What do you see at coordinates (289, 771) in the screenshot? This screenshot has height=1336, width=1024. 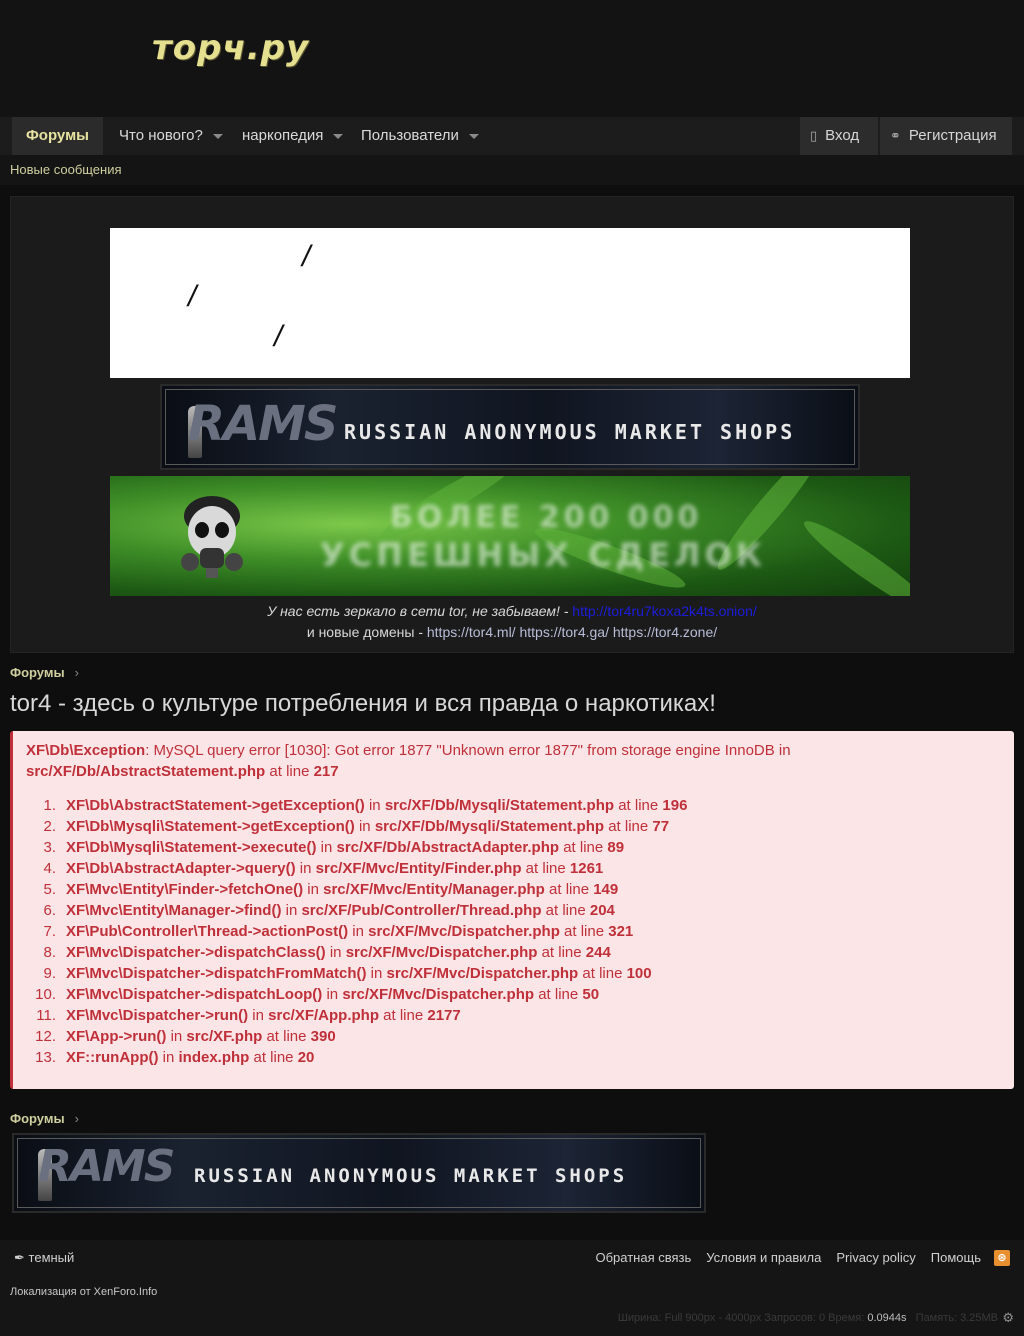 I see `error-at-line: at line` at bounding box center [289, 771].